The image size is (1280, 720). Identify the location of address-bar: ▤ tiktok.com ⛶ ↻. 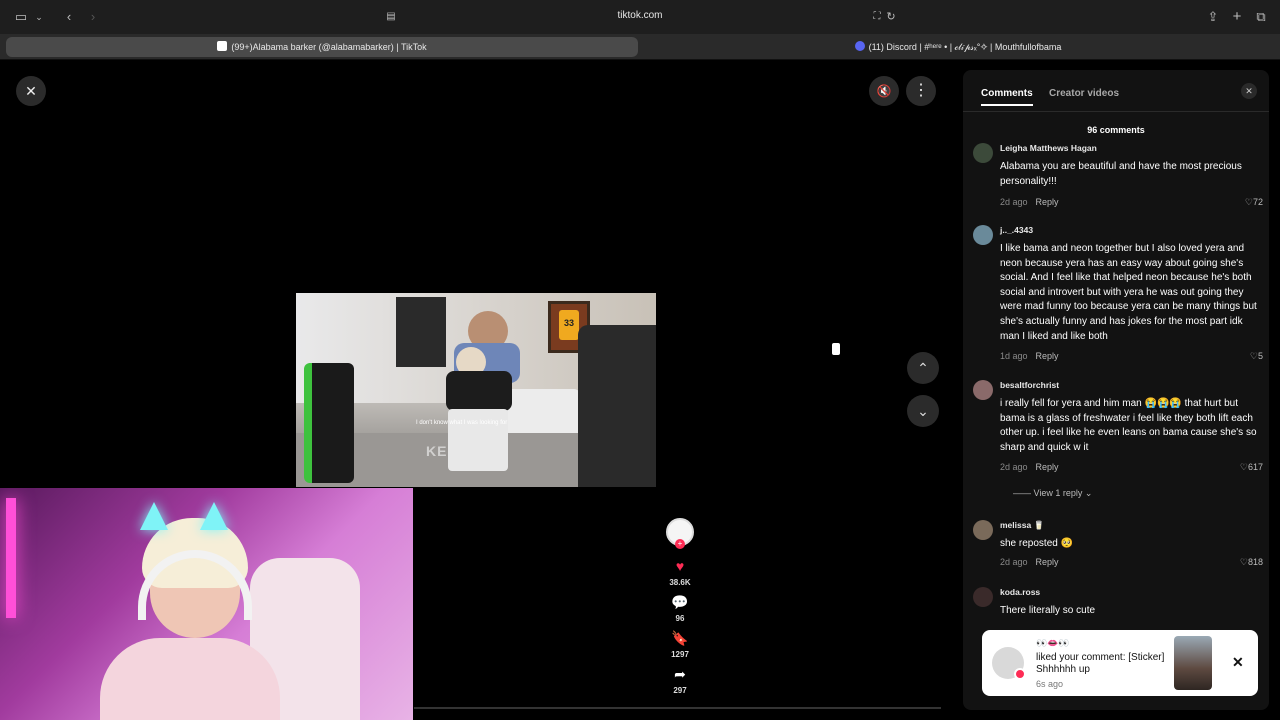
(640, 17).